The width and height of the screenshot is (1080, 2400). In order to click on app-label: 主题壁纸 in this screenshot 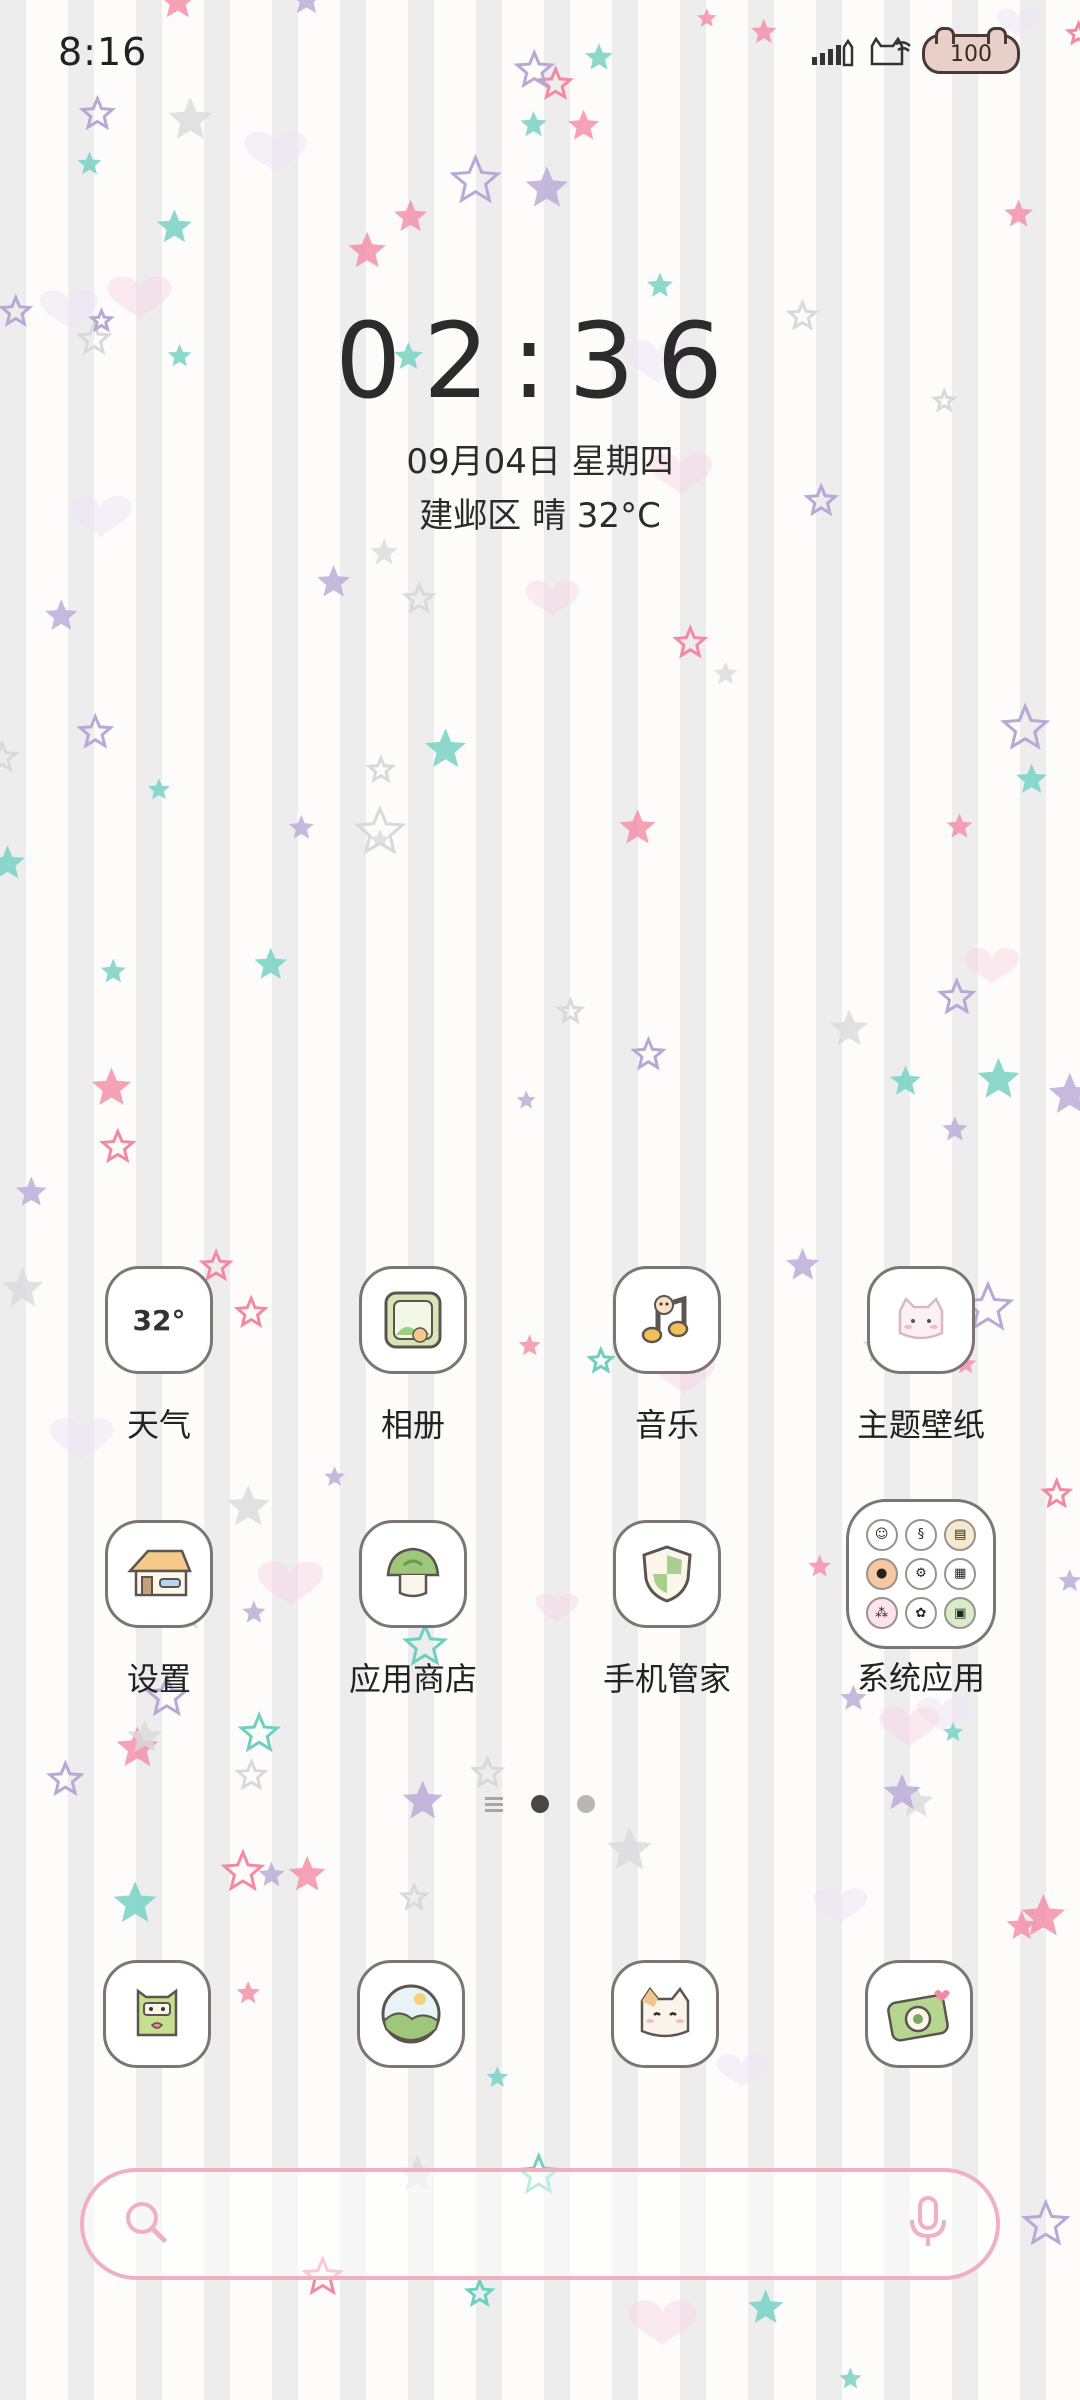, I will do `click(920, 1425)`.